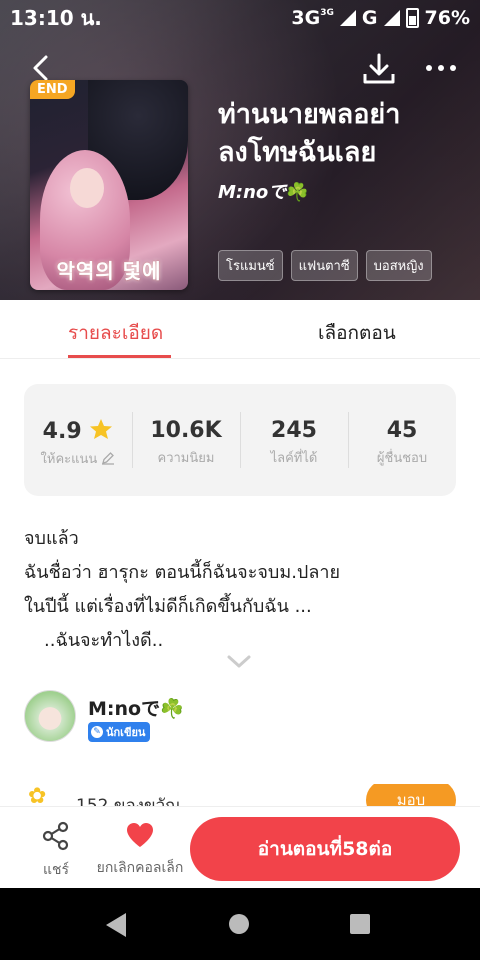  Describe the element at coordinates (51, 538) in the screenshot. I see `synopsis-line: จบแล้ว` at that location.